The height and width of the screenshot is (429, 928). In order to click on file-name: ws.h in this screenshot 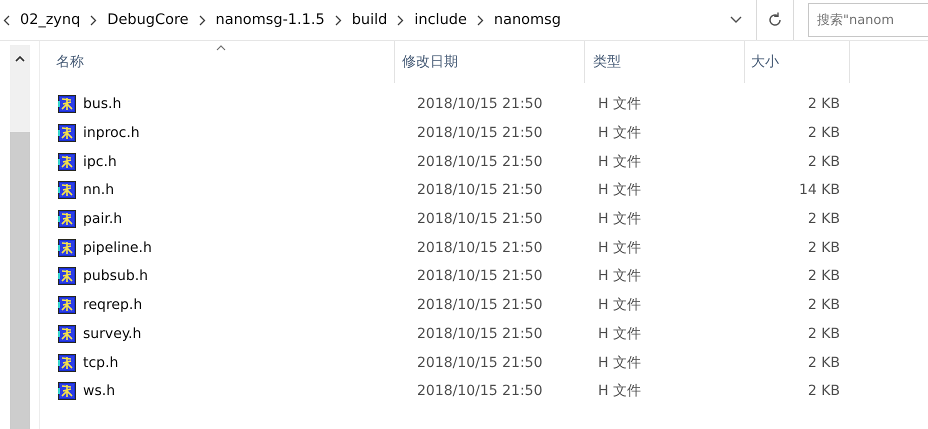, I will do `click(99, 391)`.